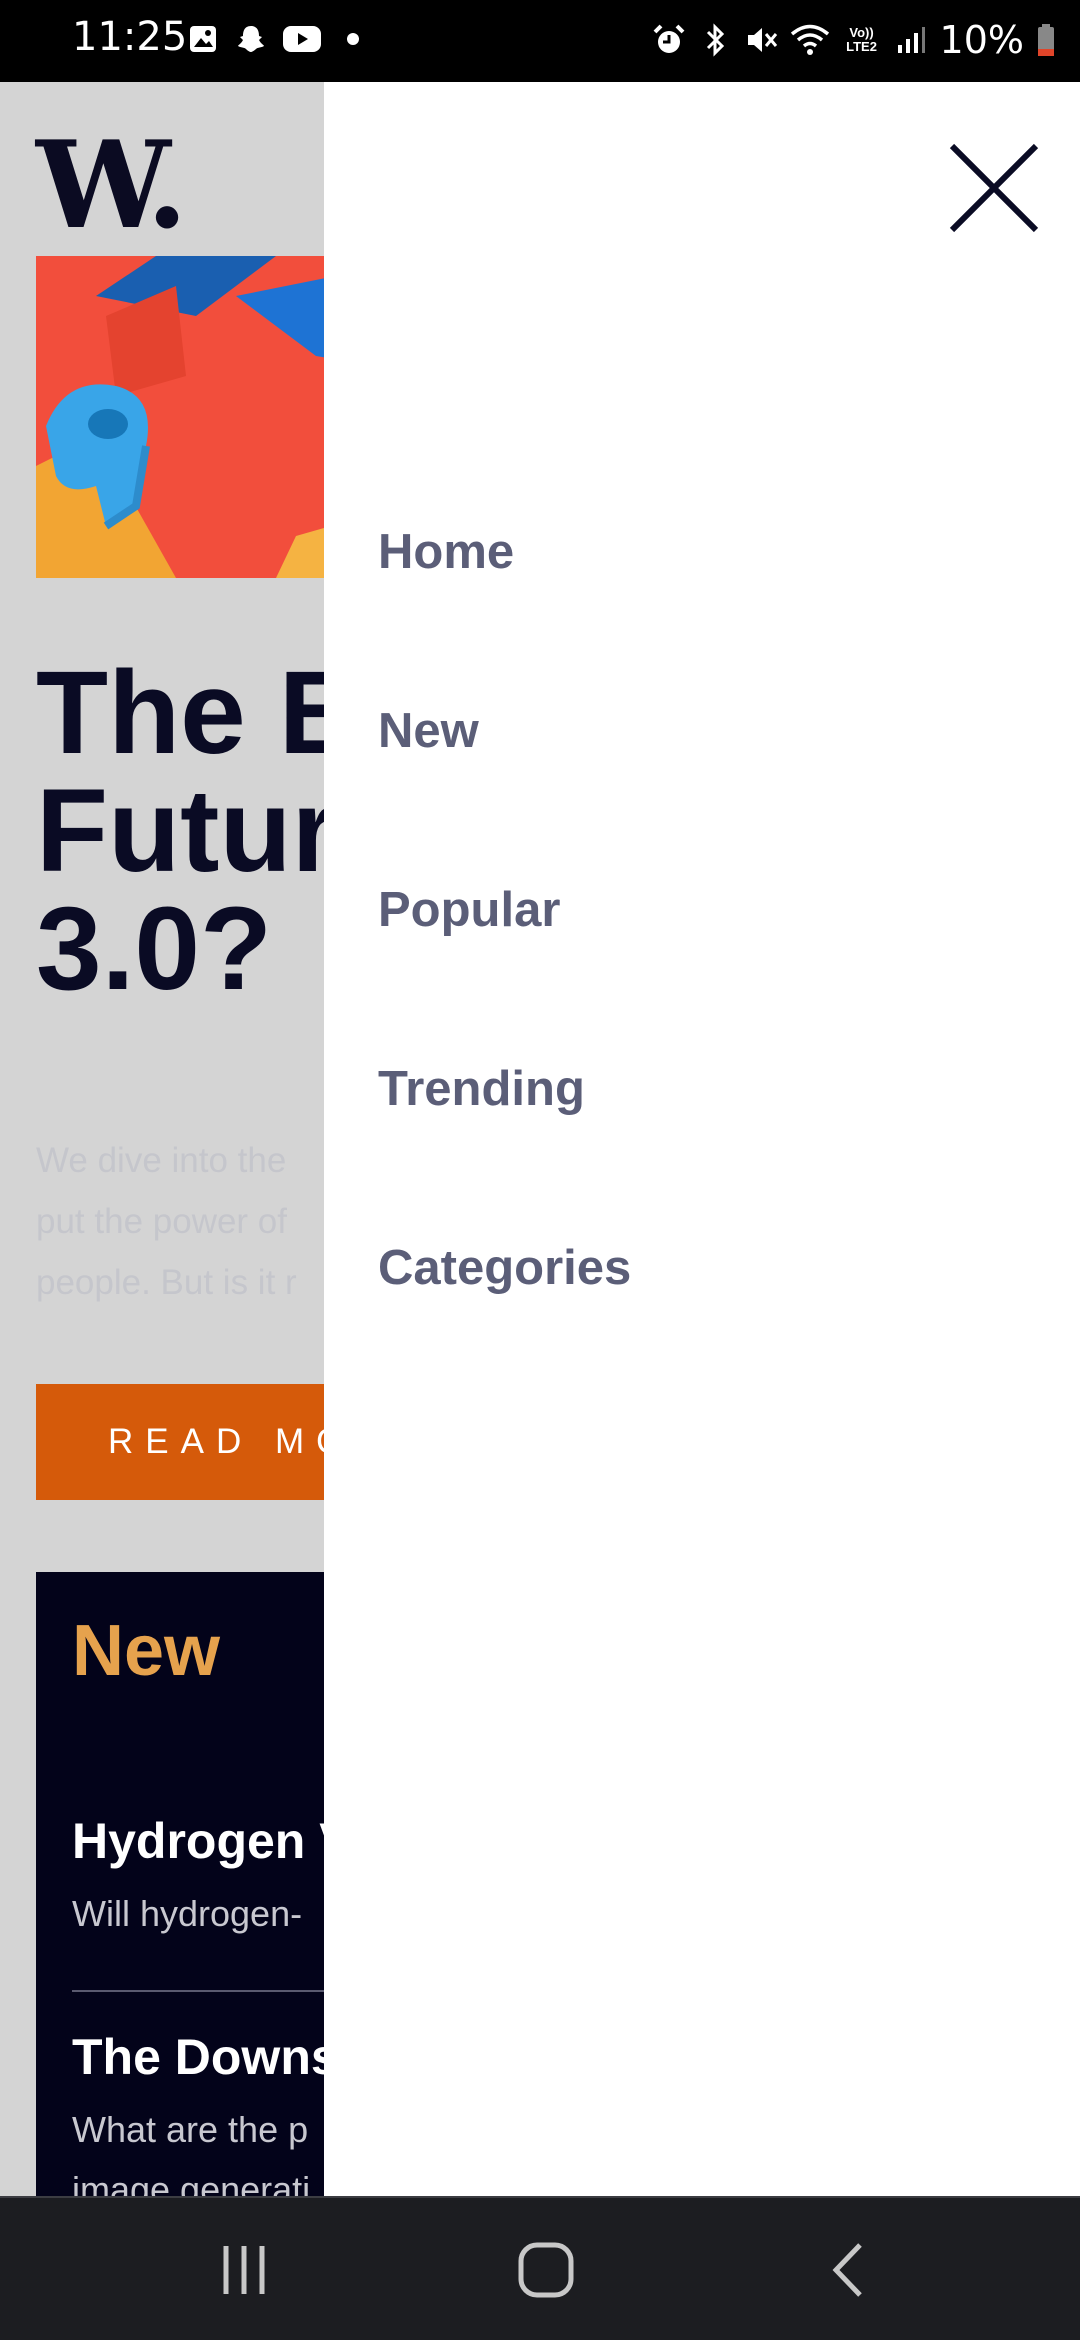  Describe the element at coordinates (504, 1148) in the screenshot. I see `menu-item-trending: Trending` at that location.